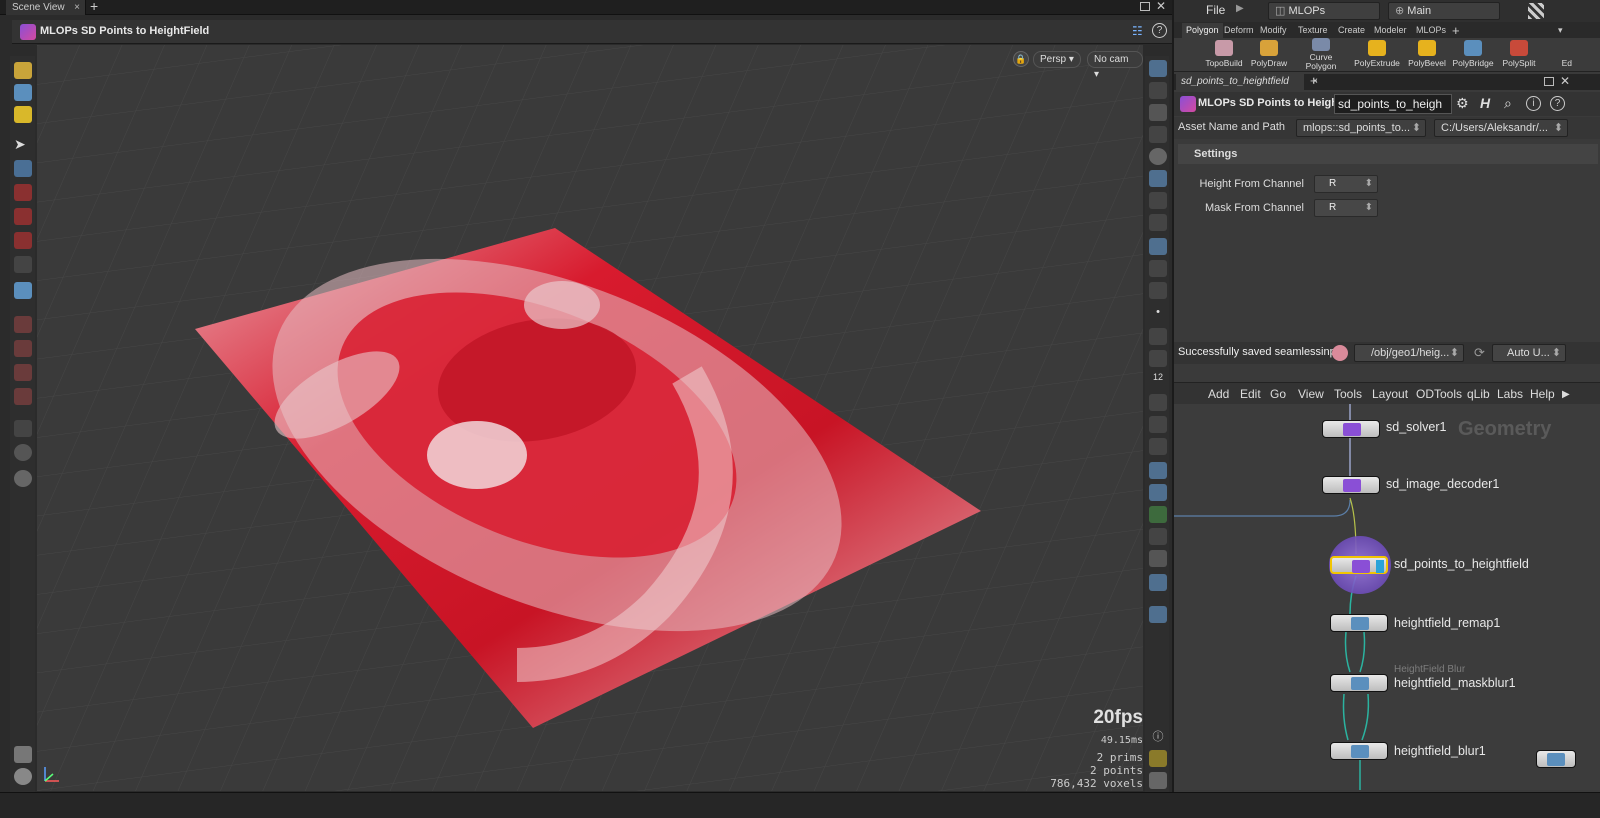 Image resolution: width=1600 pixels, height=818 pixels. Describe the element at coordinates (1359, 623) in the screenshot. I see `node-heightfield-remap` at that location.